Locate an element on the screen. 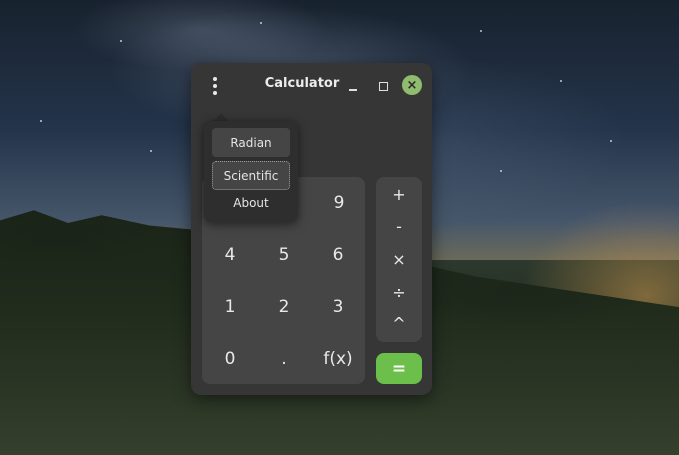 This screenshot has height=455, width=679. key-9: 9 is located at coordinates (339, 203).